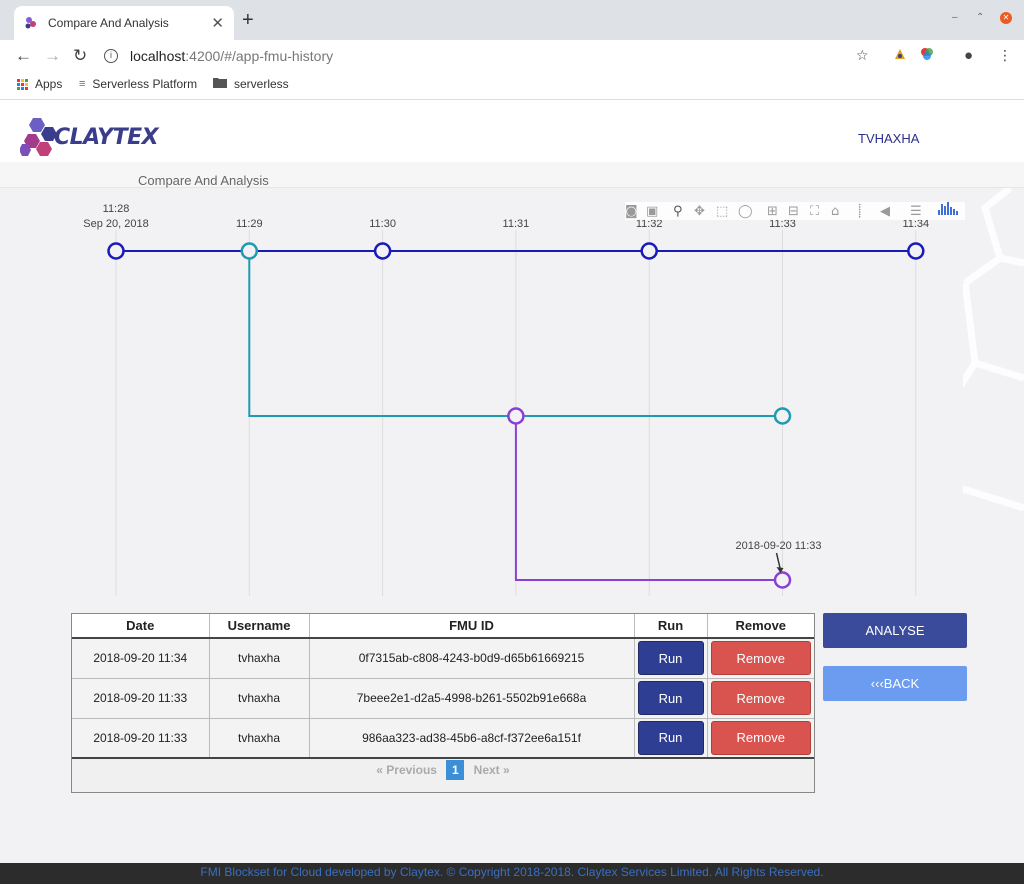  I want to click on column-header-fmu-id: FMU ID, so click(472, 626).